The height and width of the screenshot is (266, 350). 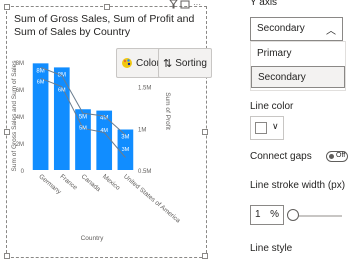 I want to click on connect-gaps-label: Connect gaps, so click(x=281, y=156).